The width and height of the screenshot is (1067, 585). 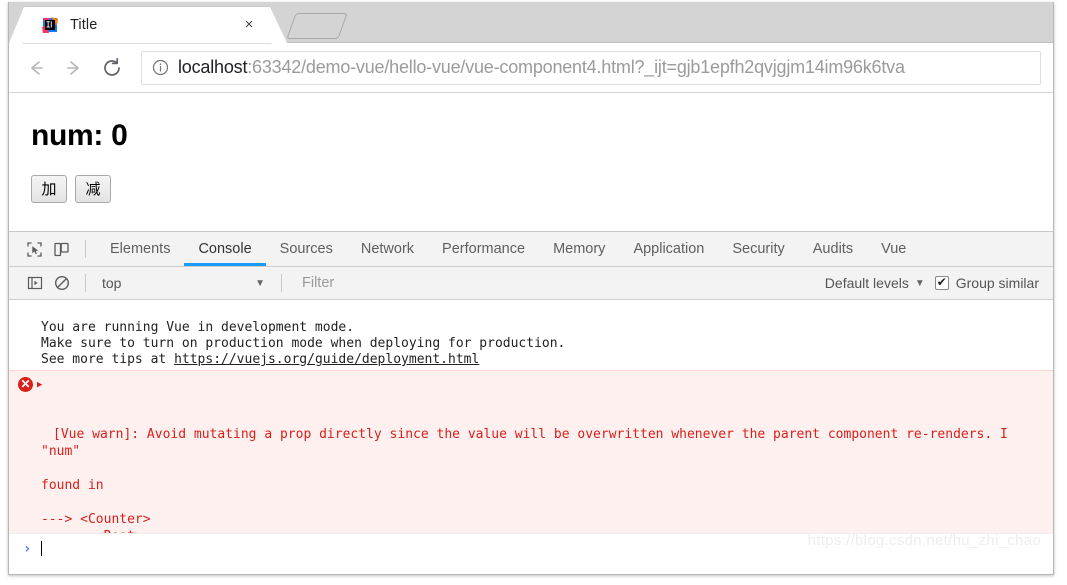 What do you see at coordinates (531, 22) in the screenshot?
I see `tab-strip: Title ×` at bounding box center [531, 22].